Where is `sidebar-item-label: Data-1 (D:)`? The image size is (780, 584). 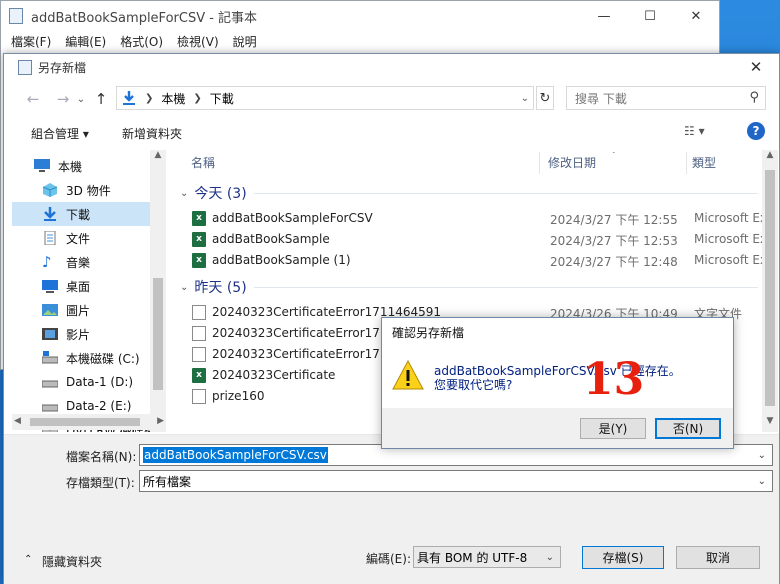 sidebar-item-label: Data-1 (D:) is located at coordinates (100, 382).